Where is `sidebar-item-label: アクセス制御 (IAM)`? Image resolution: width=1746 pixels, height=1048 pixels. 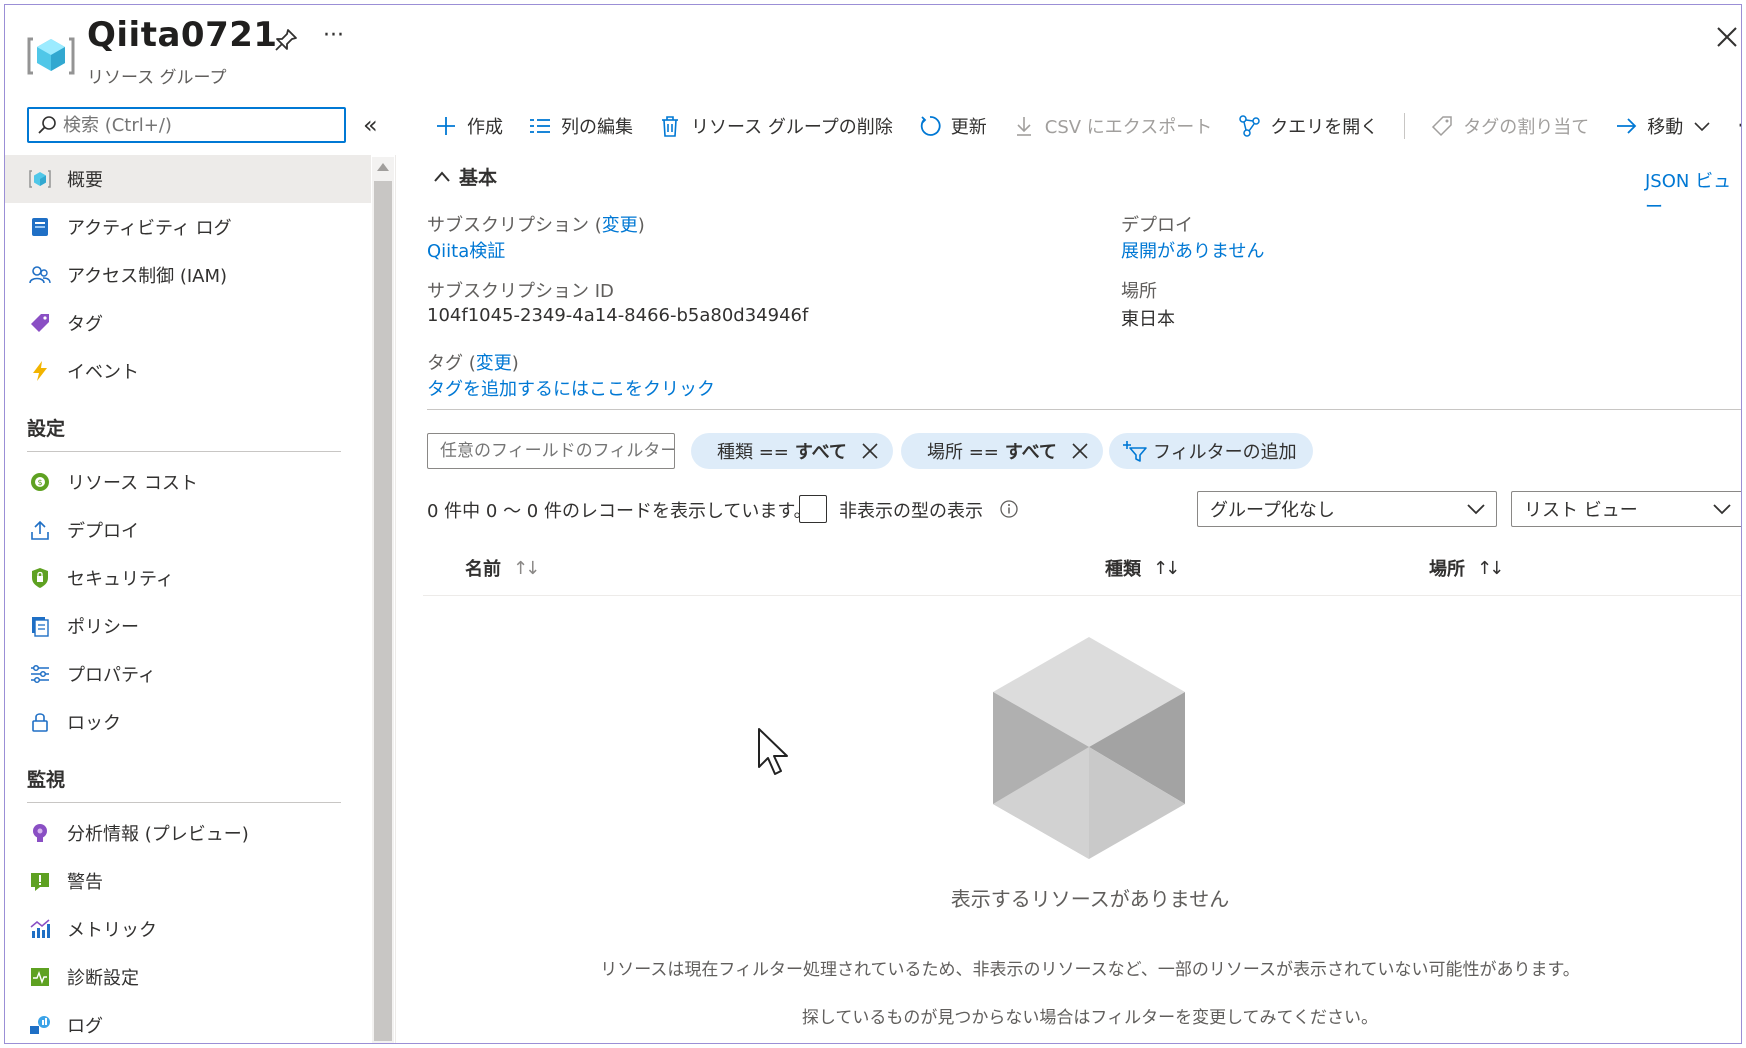
sidebar-item-label: アクセス制御 (IAM) is located at coordinates (147, 276).